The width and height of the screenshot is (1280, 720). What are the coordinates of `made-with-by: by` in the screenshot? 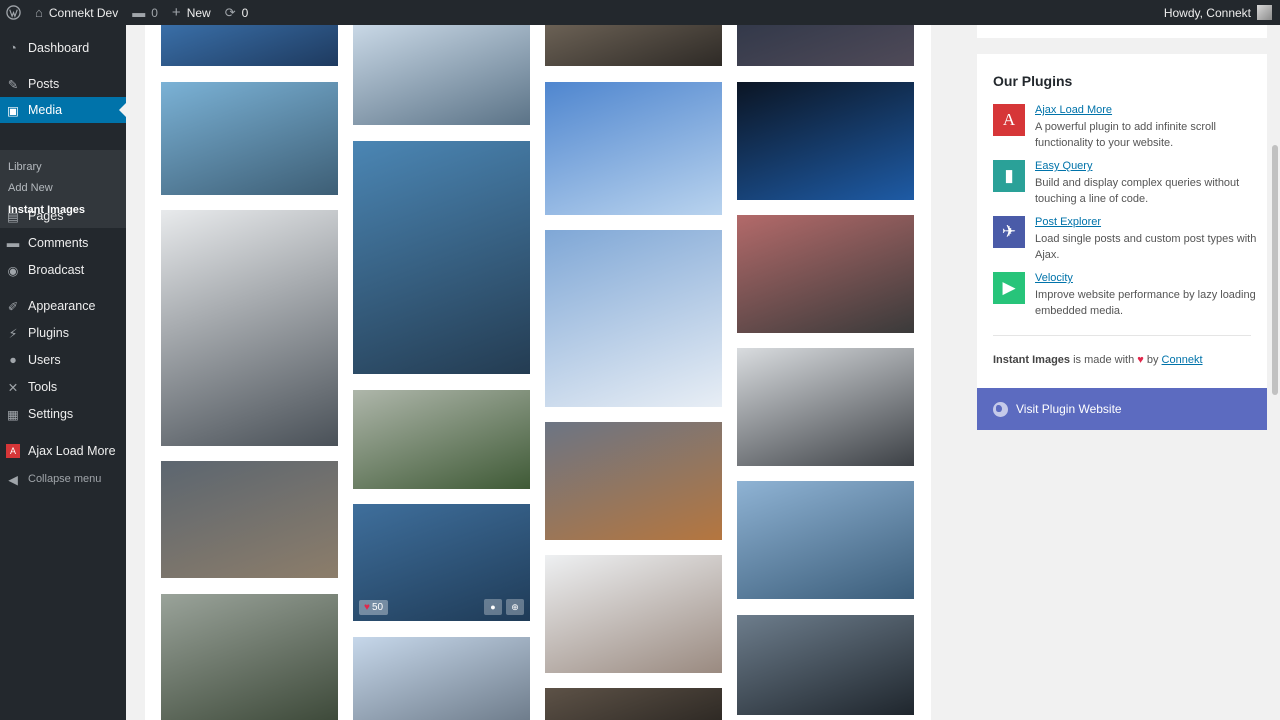 It's located at (1152, 360).